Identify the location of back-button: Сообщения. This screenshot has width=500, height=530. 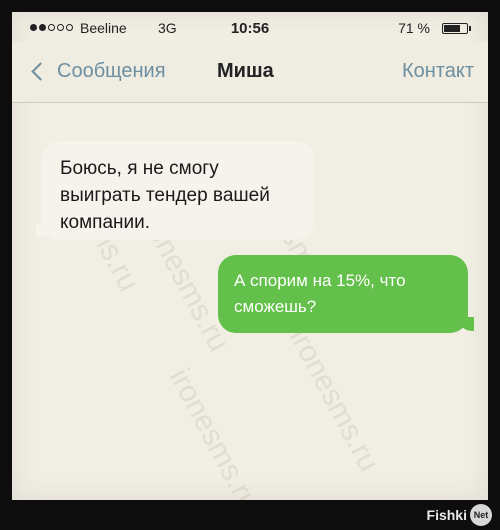
(97, 71).